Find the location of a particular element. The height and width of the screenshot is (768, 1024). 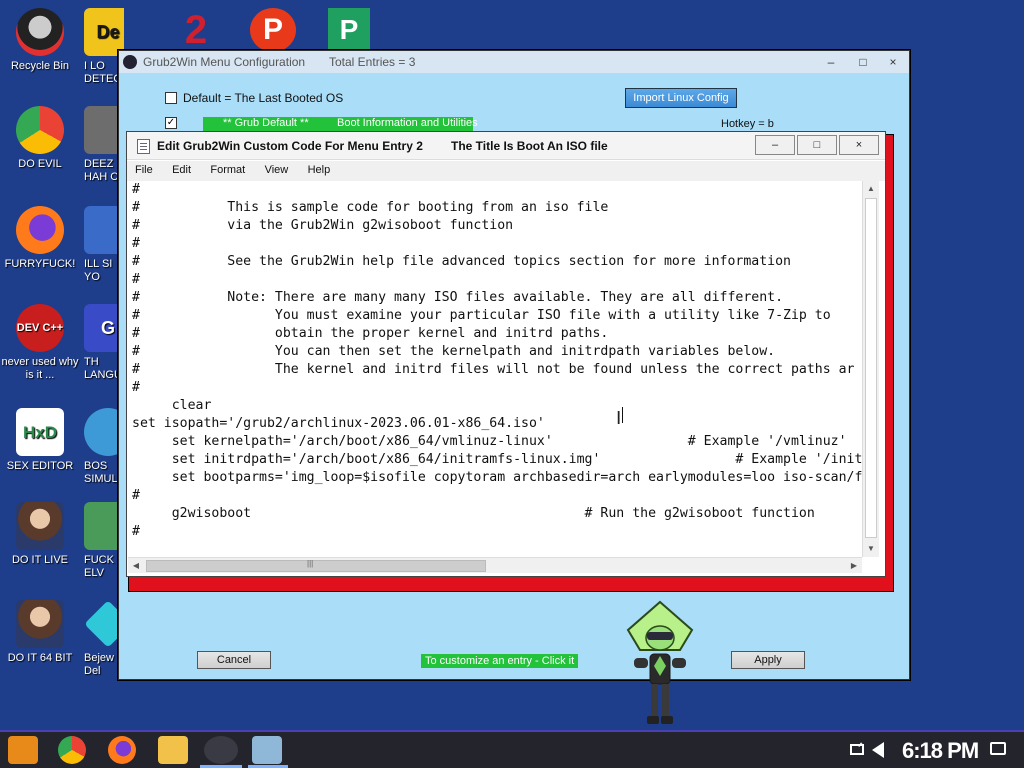

vertical-scroll-thumb is located at coordinates (871, 368).